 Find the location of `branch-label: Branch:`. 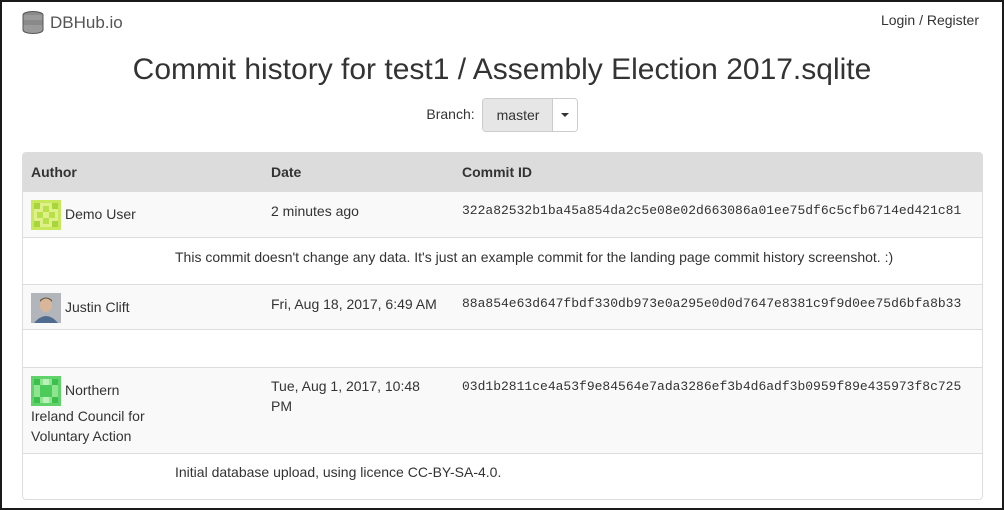

branch-label: Branch: is located at coordinates (450, 114).